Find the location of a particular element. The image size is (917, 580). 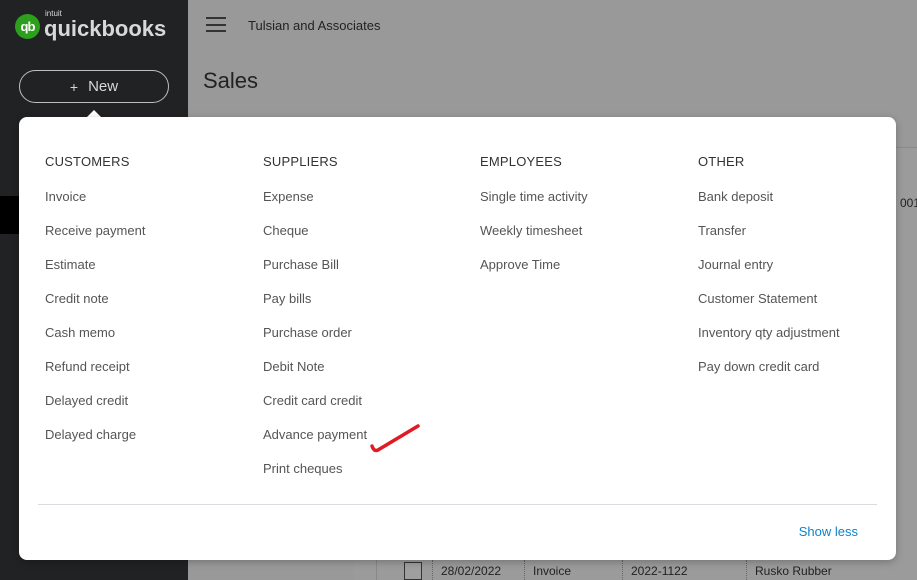

column-heading: EMPLOYEES is located at coordinates (521, 161).